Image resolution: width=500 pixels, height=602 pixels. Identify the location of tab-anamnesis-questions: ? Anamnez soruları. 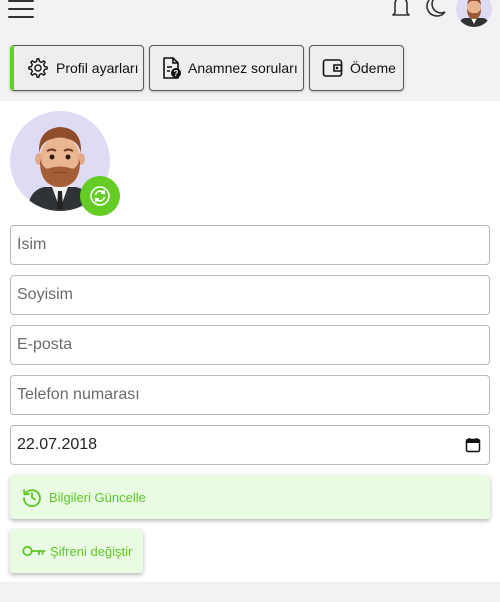
(226, 68).